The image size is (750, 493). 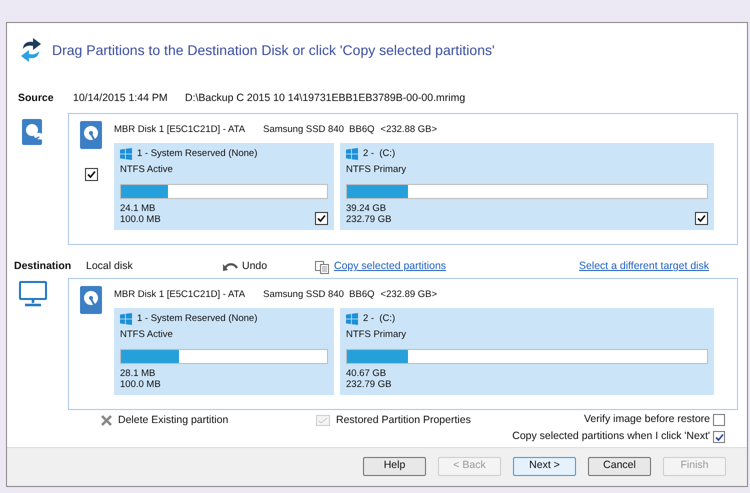 What do you see at coordinates (230, 267) in the screenshot?
I see `undo-icon` at bounding box center [230, 267].